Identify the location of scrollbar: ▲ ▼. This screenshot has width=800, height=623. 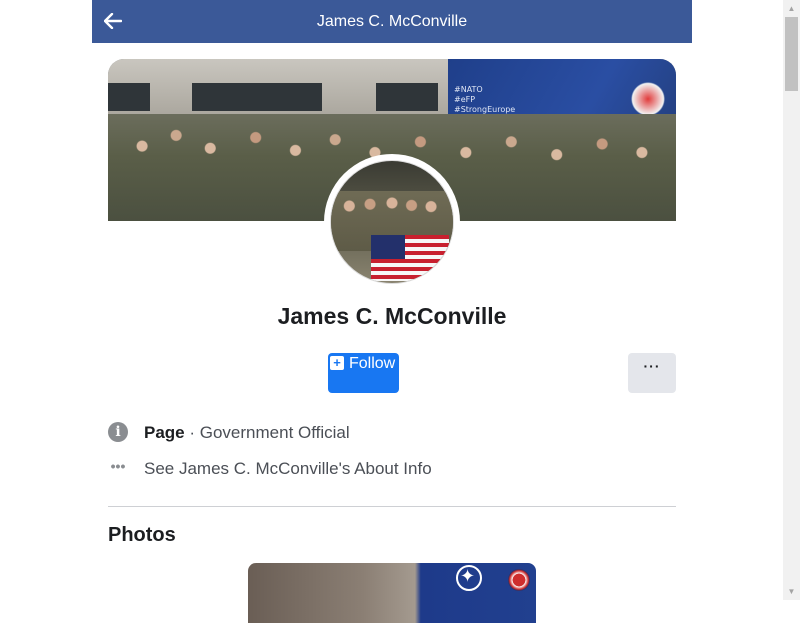
(791, 300).